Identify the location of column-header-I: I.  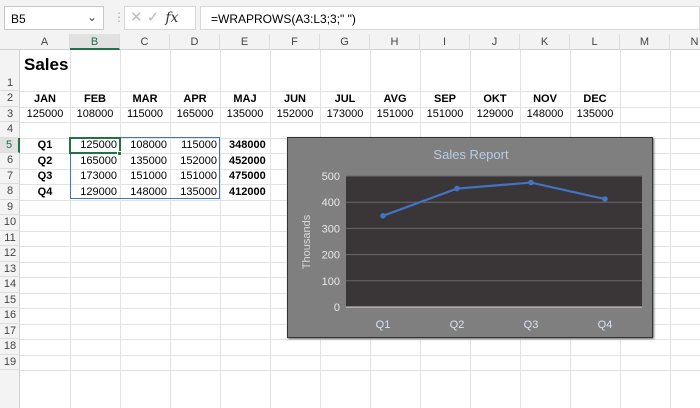
(445, 42).